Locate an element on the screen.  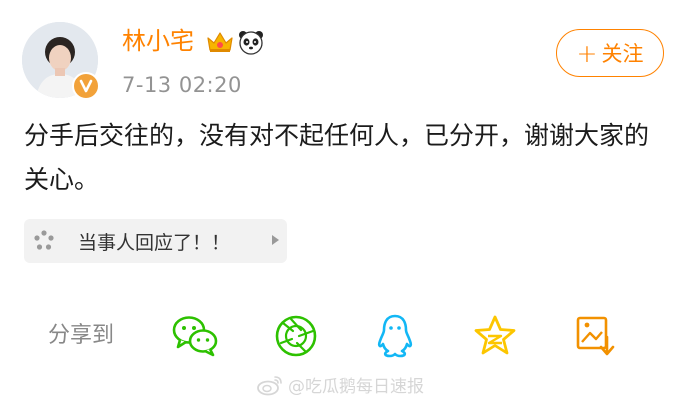
link-card: 当事人回应了！！ is located at coordinates (155, 241).